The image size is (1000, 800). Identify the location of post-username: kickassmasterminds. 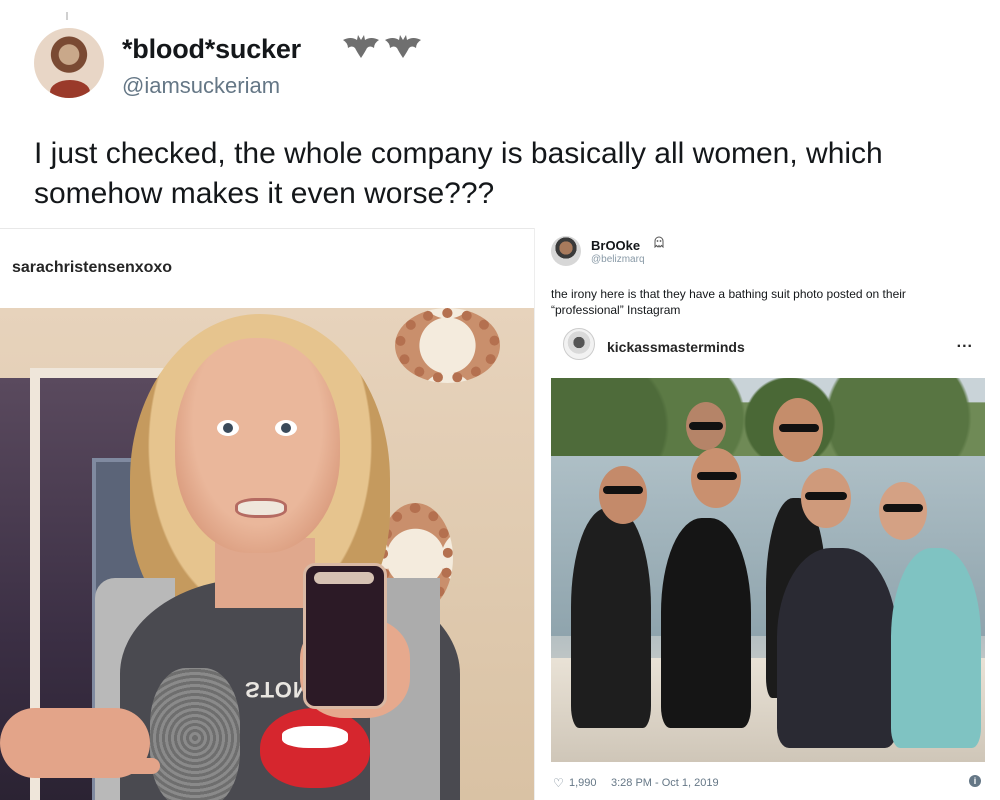
(676, 347).